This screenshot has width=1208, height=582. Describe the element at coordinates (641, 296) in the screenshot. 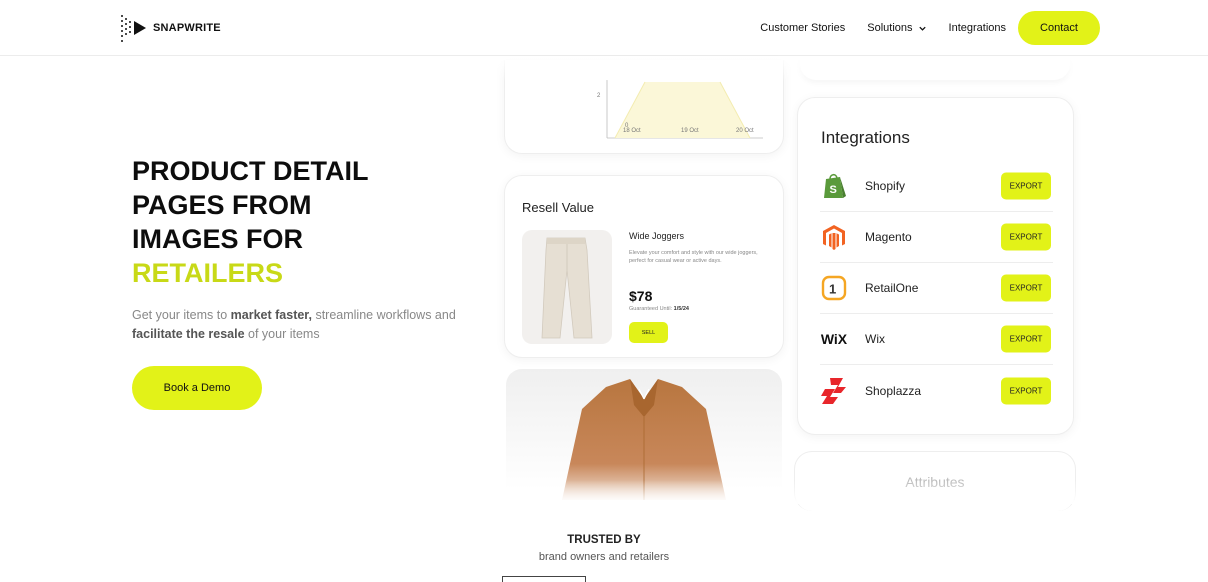

I see `product-price: $78` at that location.